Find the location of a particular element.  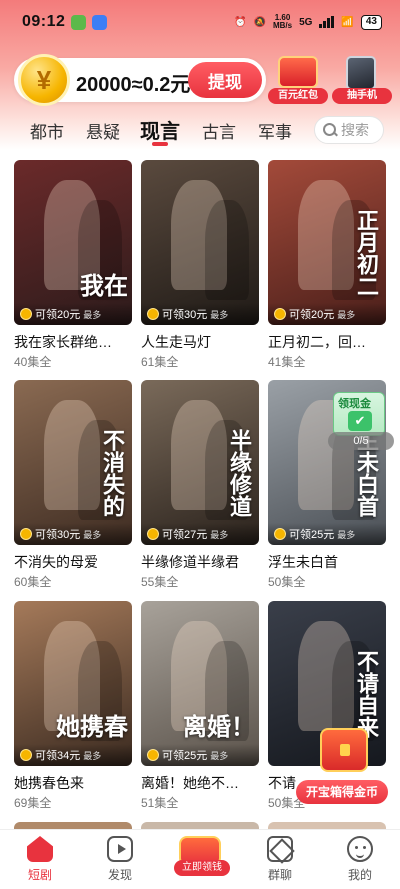

drama-title: 人生走马灯 is located at coordinates (200, 342).